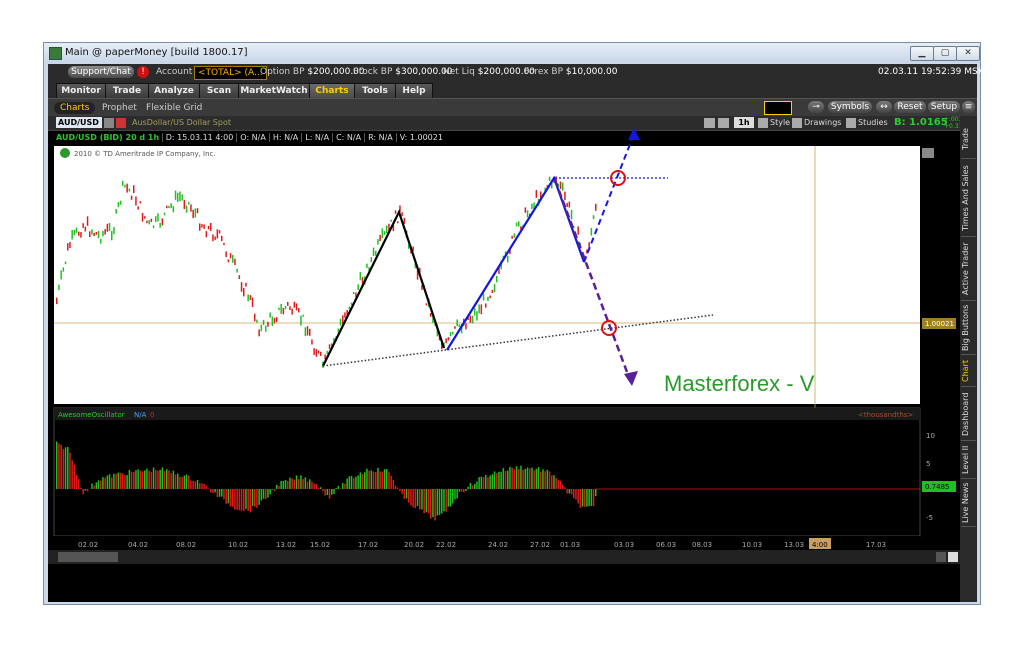  I want to click on side-tab-big-buttons: Big Buttons, so click(968, 328).